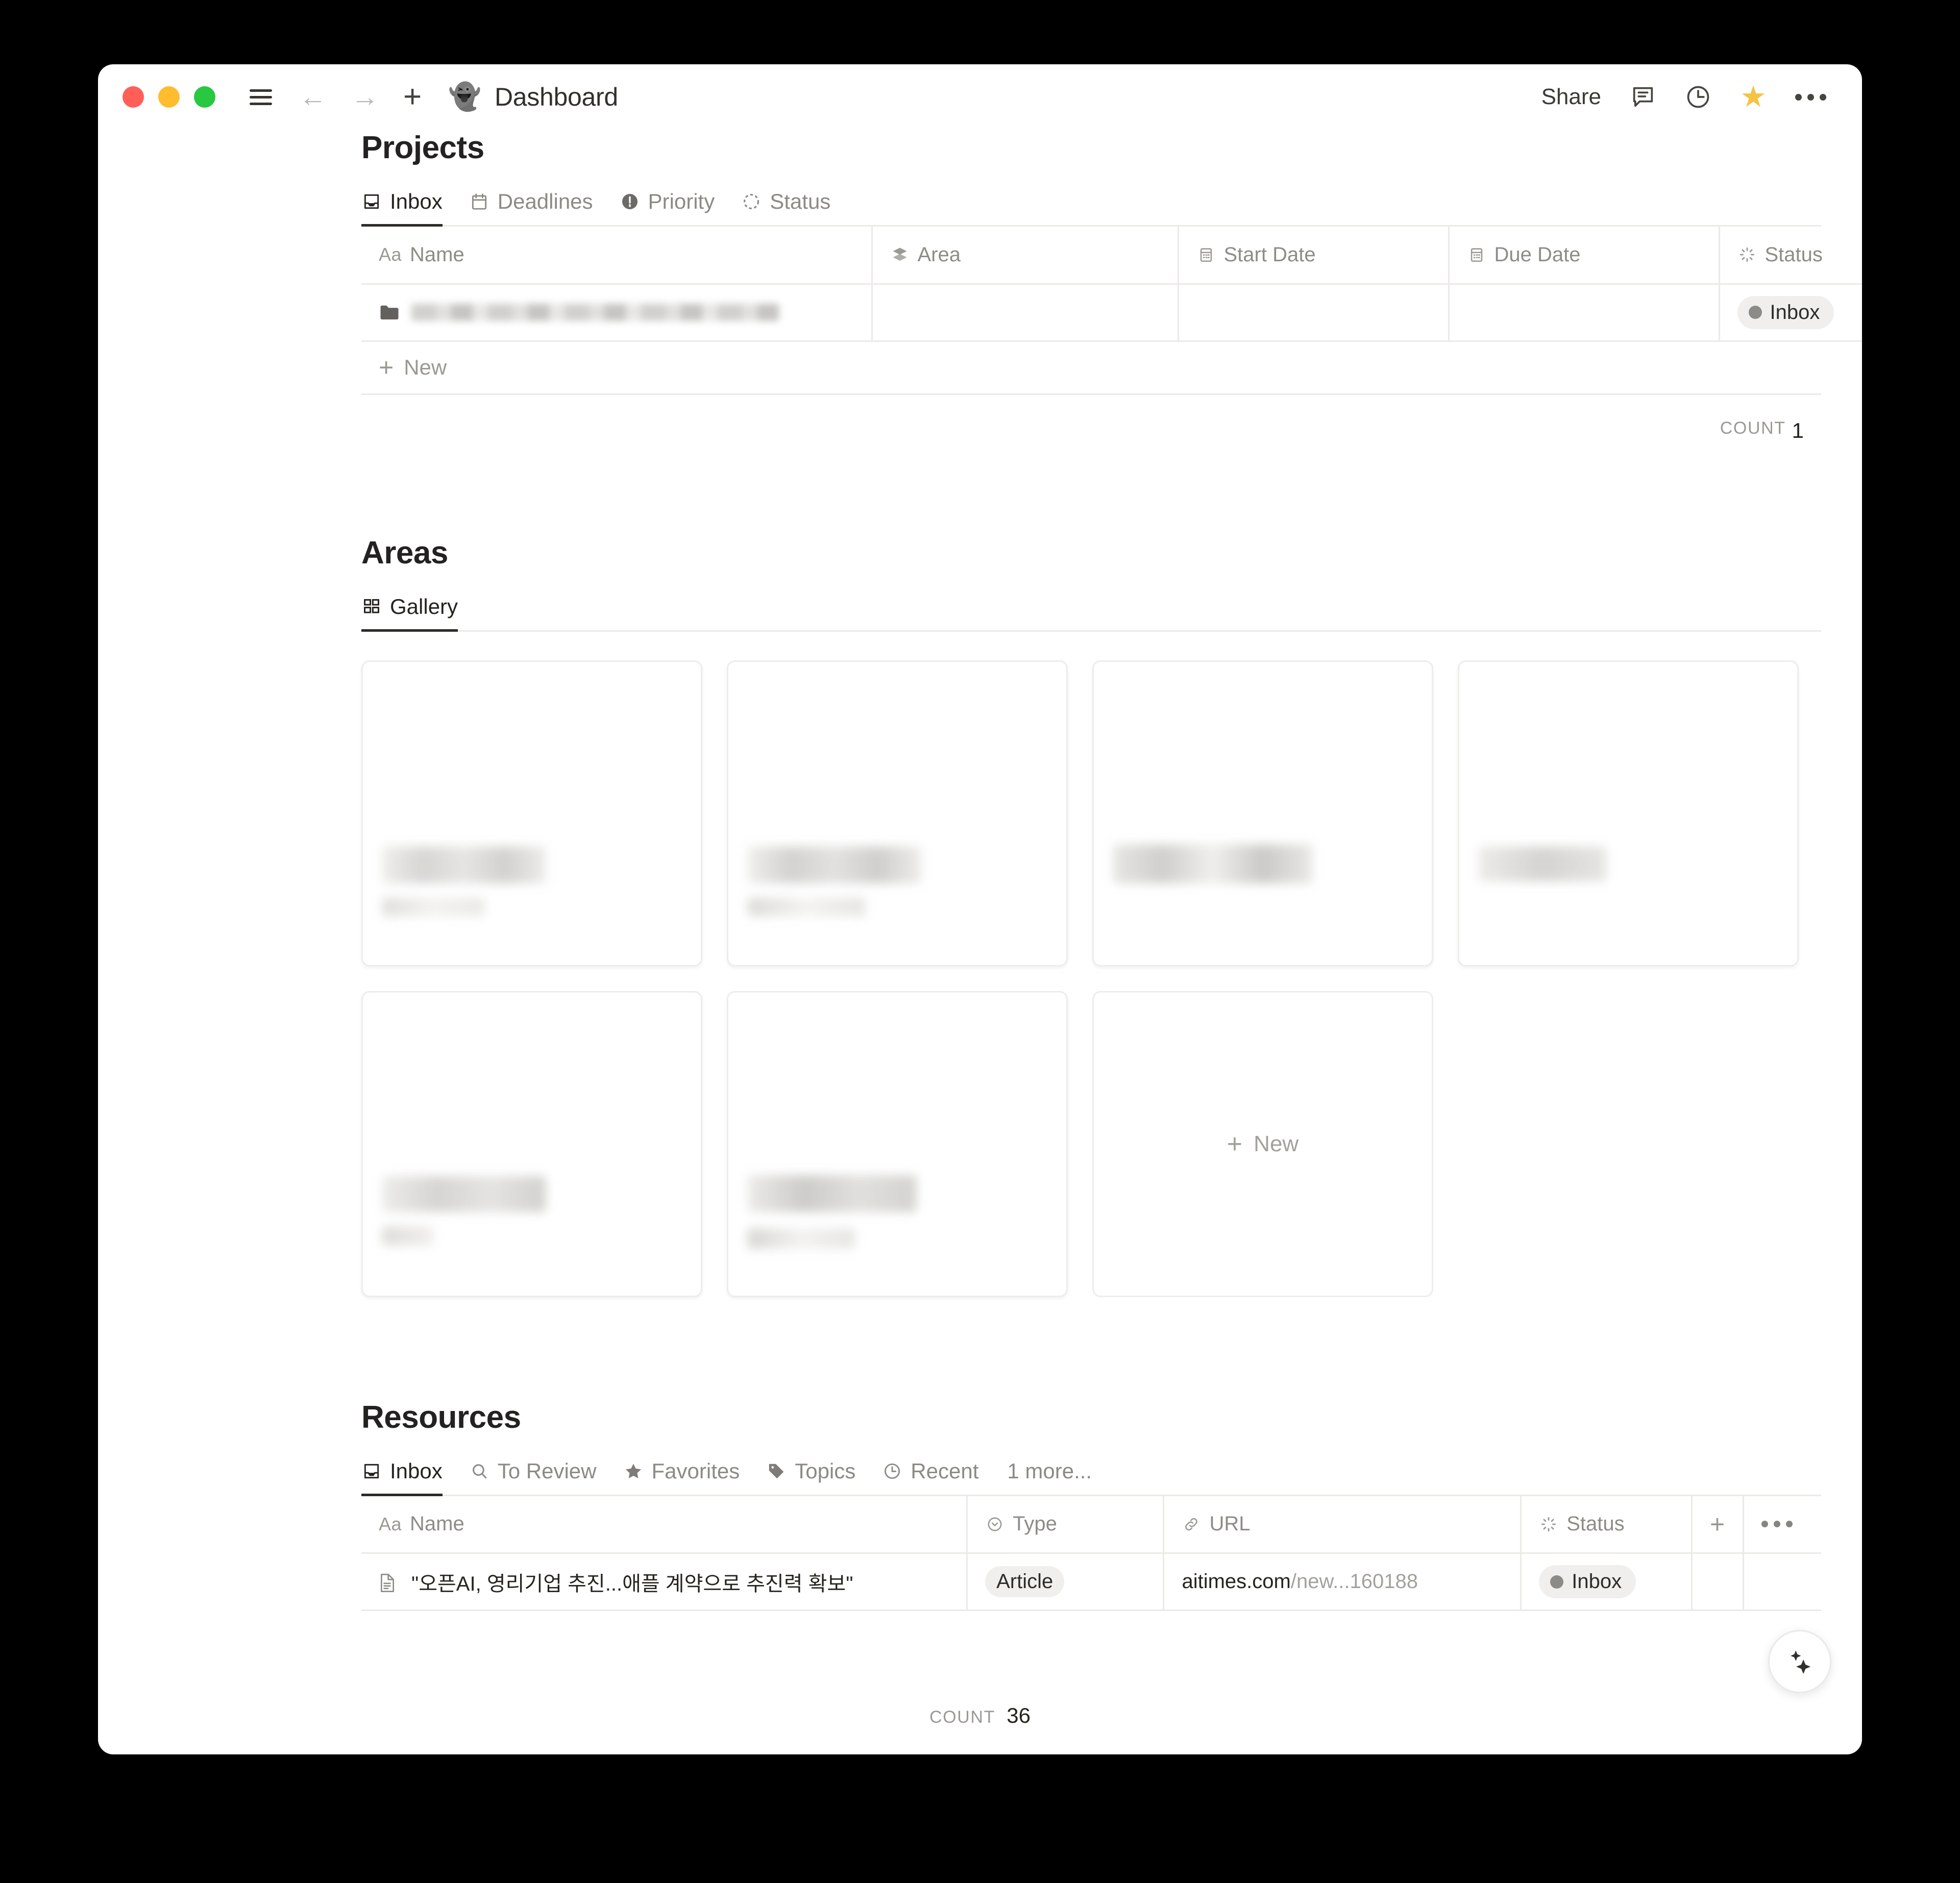 The width and height of the screenshot is (1960, 1883). What do you see at coordinates (531, 207) in the screenshot?
I see `tab-projects-deadlines: Deadlines` at bounding box center [531, 207].